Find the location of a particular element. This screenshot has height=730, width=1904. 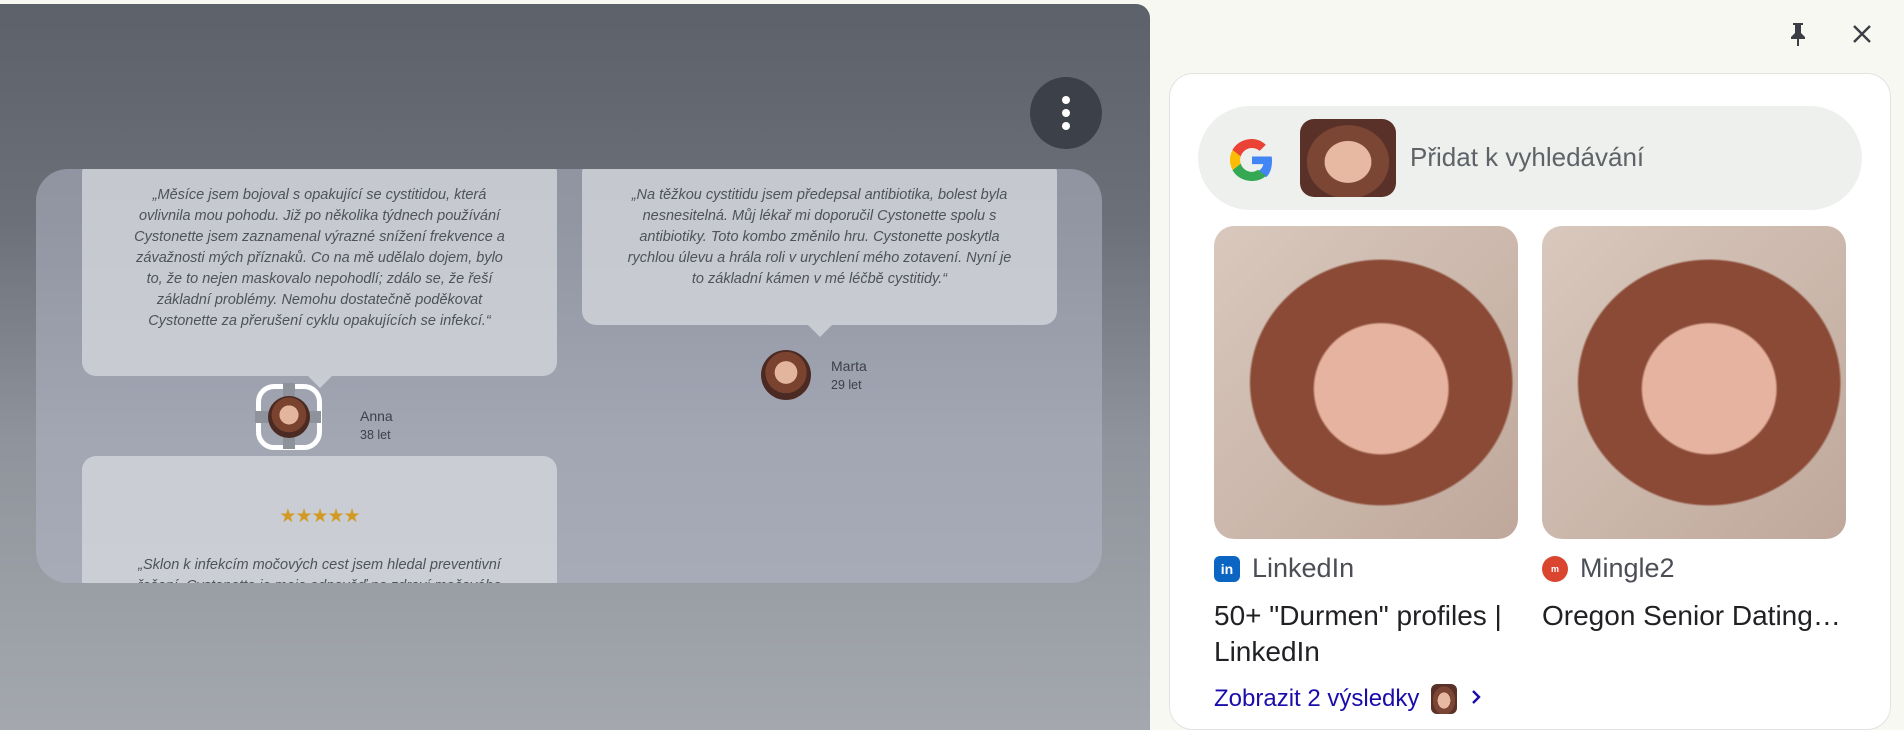

selected-avatar is located at coordinates (289, 417).